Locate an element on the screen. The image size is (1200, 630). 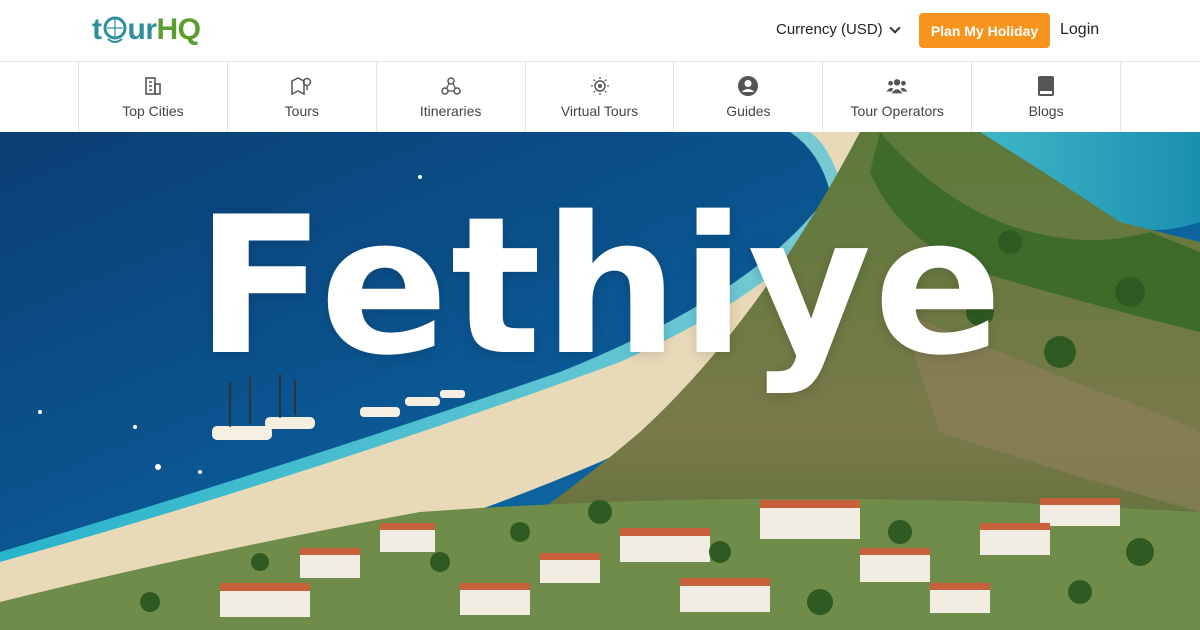
nav-item-blogs: Blogs is located at coordinates (1047, 97).